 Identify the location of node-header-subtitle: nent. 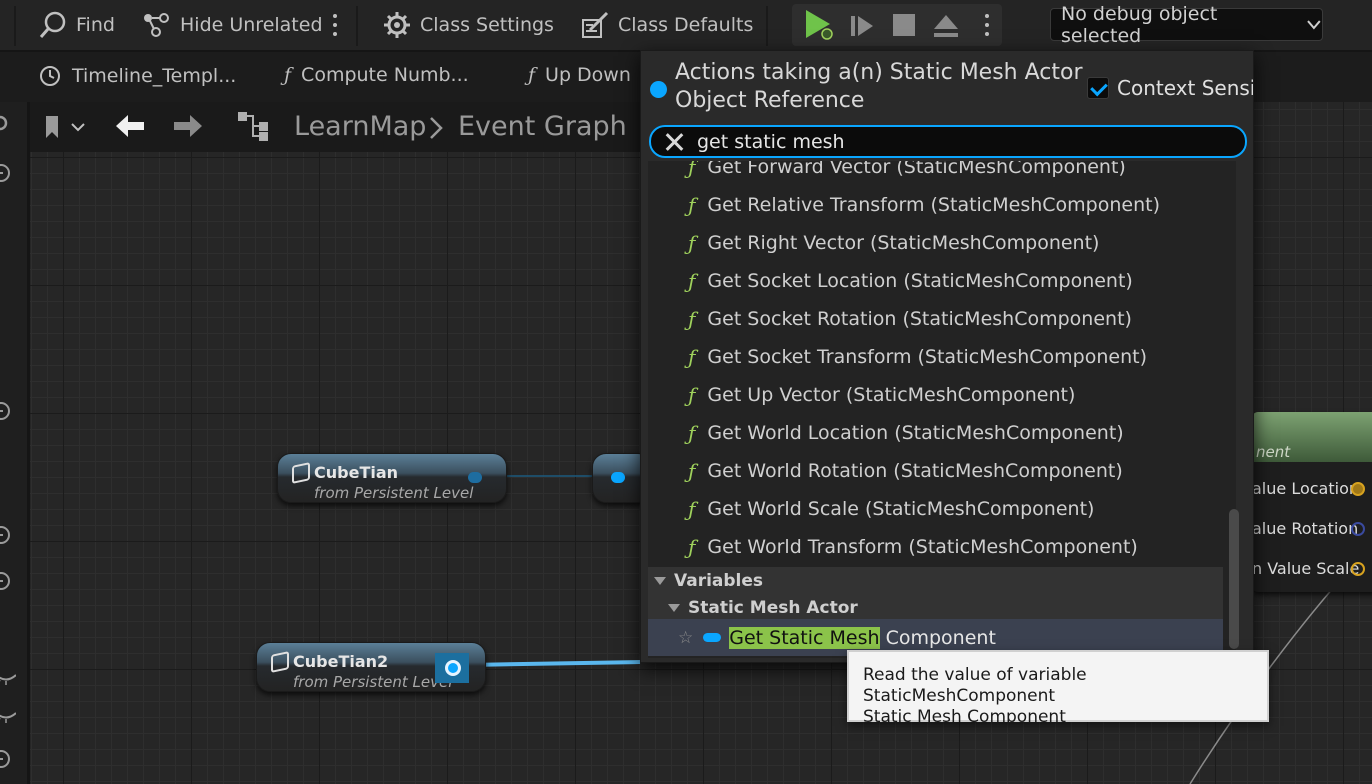
(1273, 452).